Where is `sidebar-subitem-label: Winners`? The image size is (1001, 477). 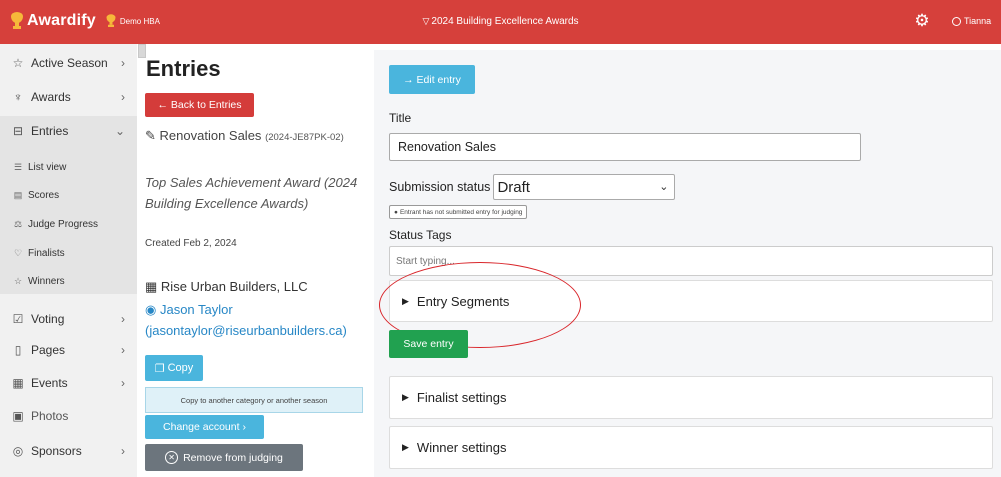
sidebar-subitem-label: Winners is located at coordinates (46, 281).